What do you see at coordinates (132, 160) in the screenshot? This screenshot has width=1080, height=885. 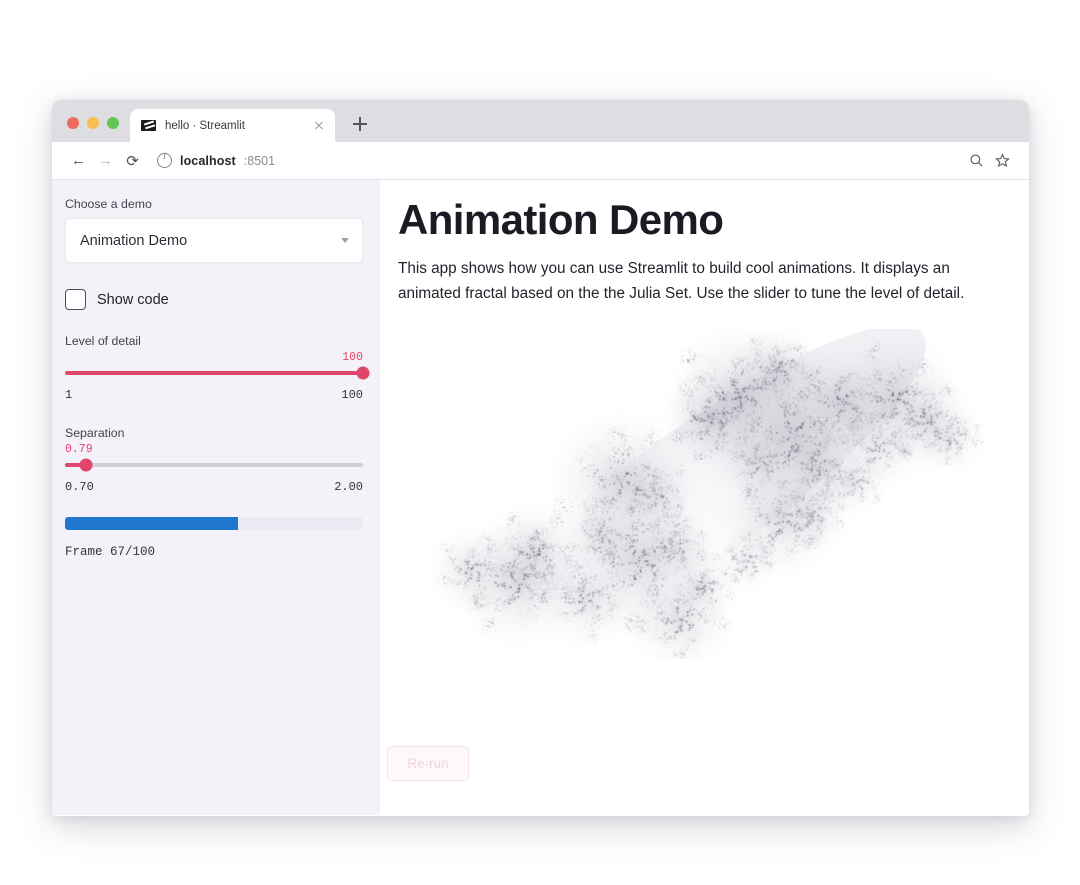 I see `reload-icon: ⟳` at bounding box center [132, 160].